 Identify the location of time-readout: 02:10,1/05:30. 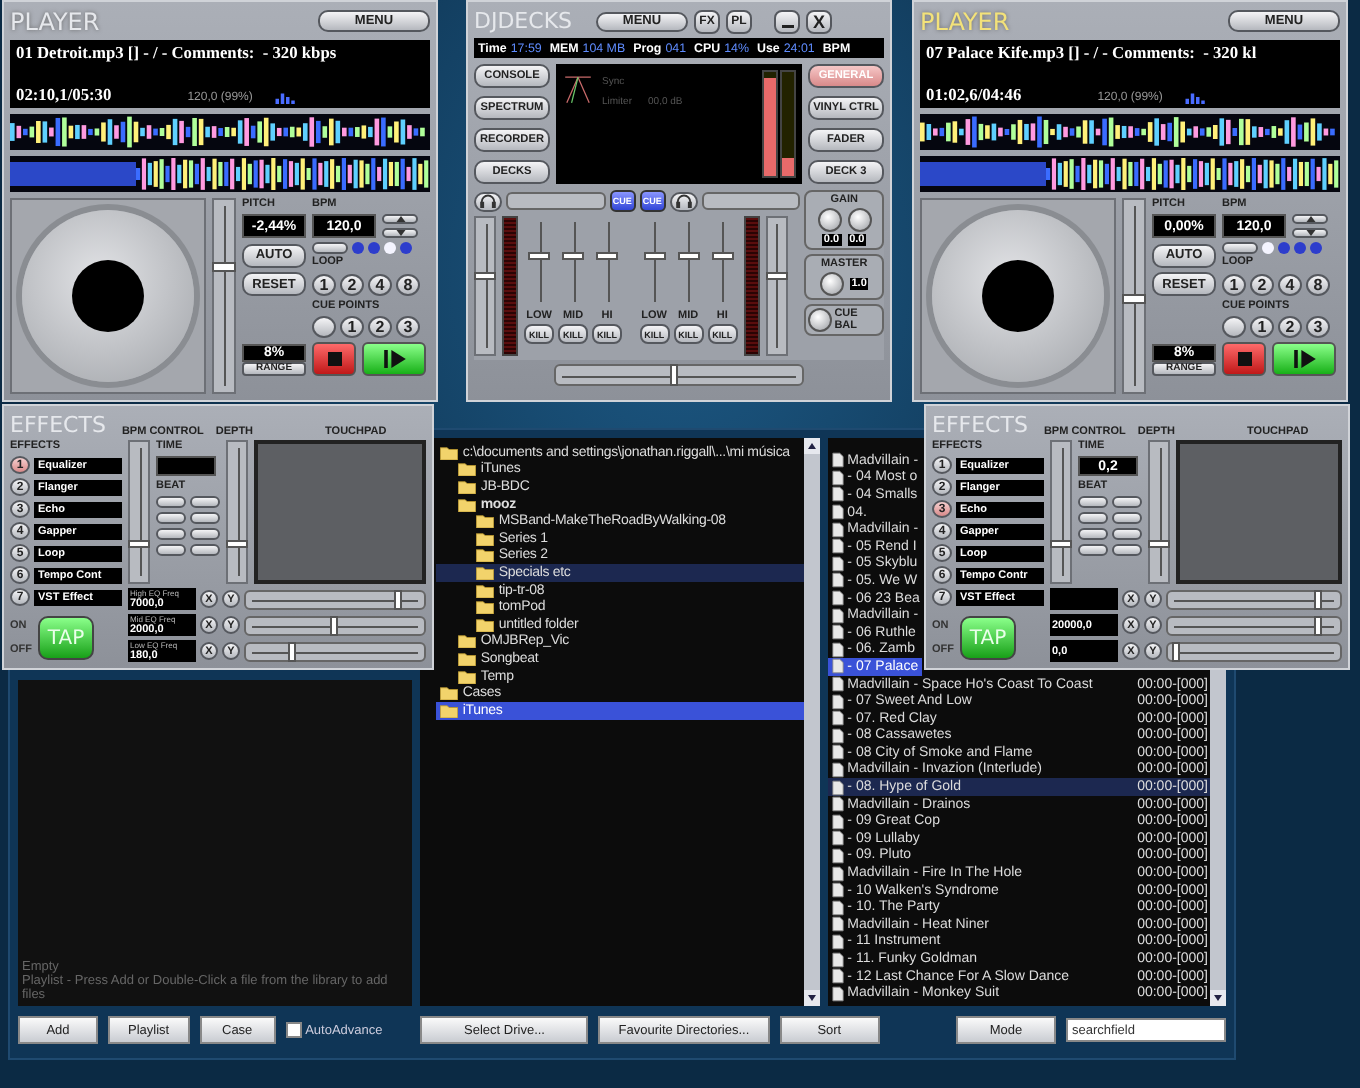
(64, 95).